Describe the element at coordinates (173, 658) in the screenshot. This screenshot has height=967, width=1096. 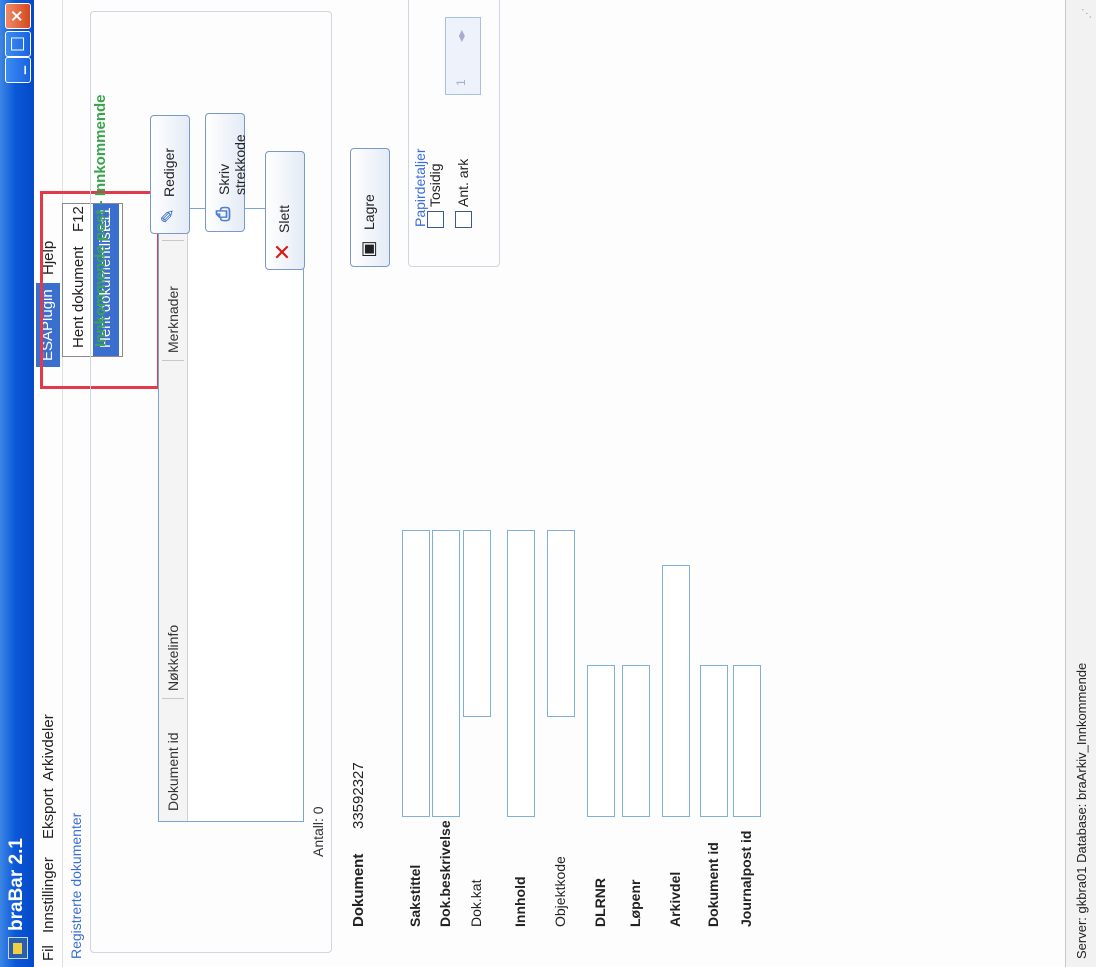
I see `column-header-nokkelinfo: Nøkkelinfo` at that location.